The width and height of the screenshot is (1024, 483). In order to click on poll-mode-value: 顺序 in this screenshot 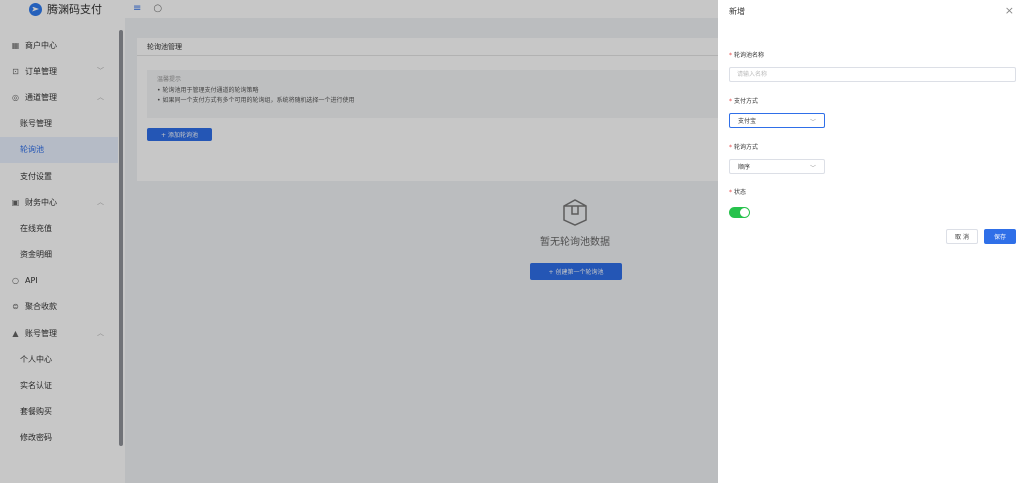, I will do `click(744, 167)`.